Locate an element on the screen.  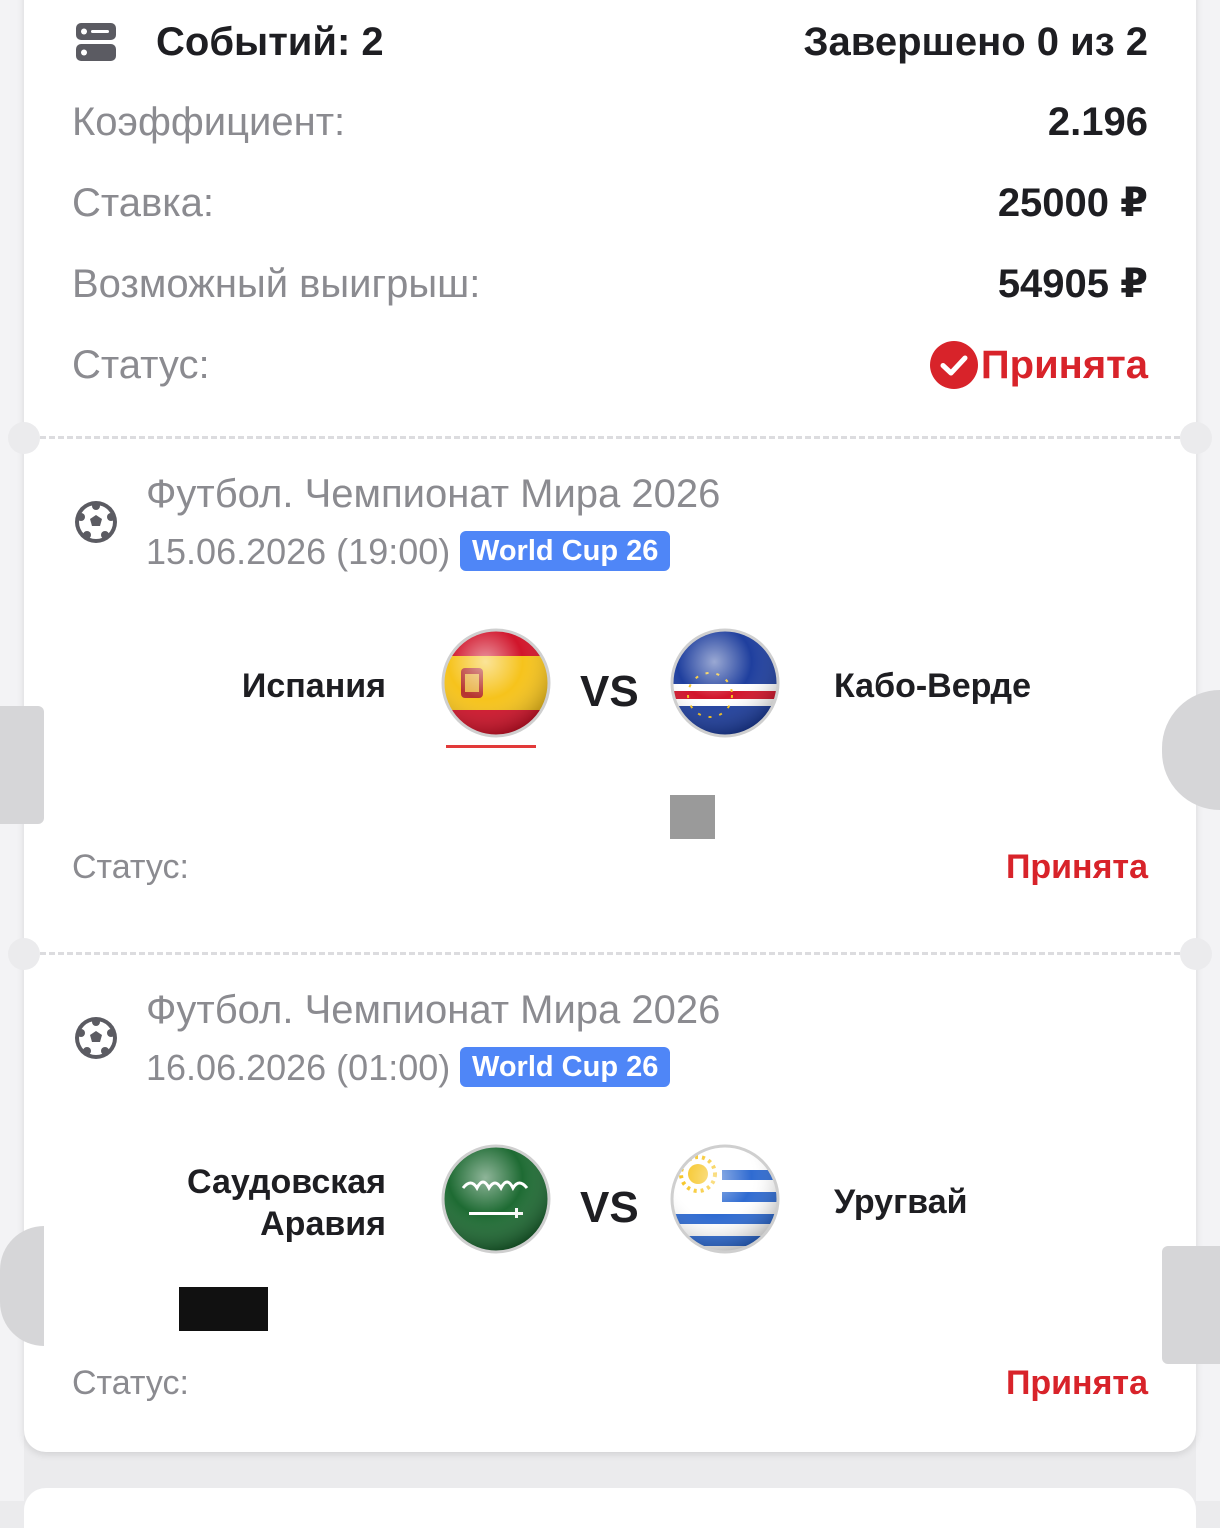
next-bet-card is located at coordinates (610, 1508).